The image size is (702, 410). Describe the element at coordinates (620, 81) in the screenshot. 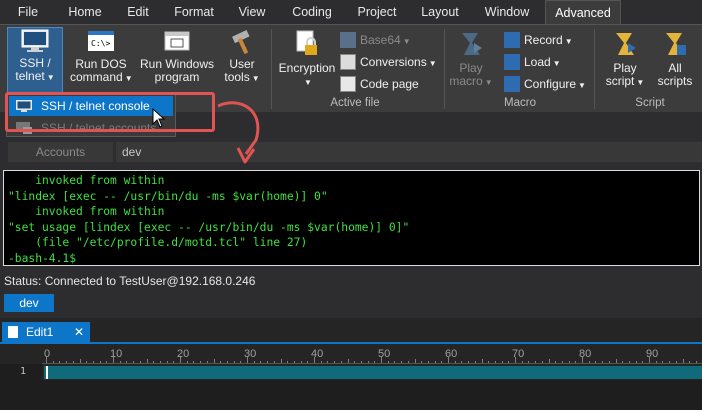

I see `play-script-line2: script` at that location.